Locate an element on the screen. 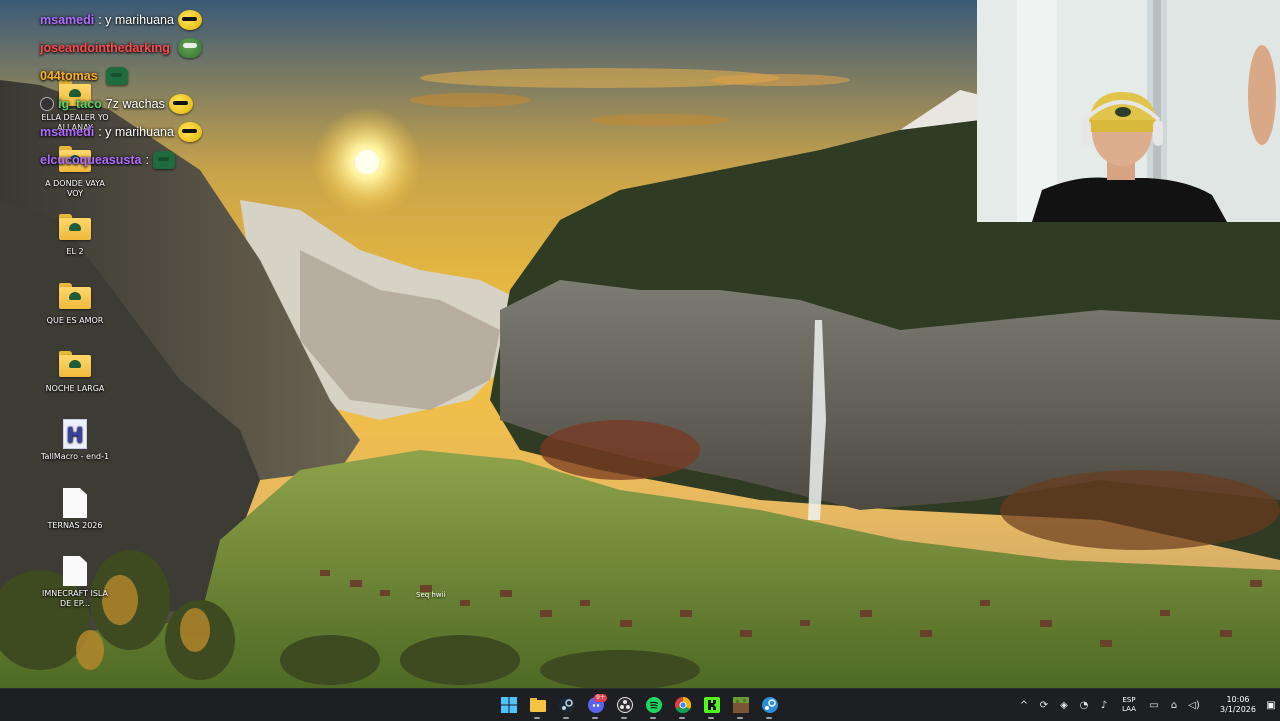 The width and height of the screenshot is (1280, 721). notification-bell-icon: ▣ is located at coordinates (1271, 705).